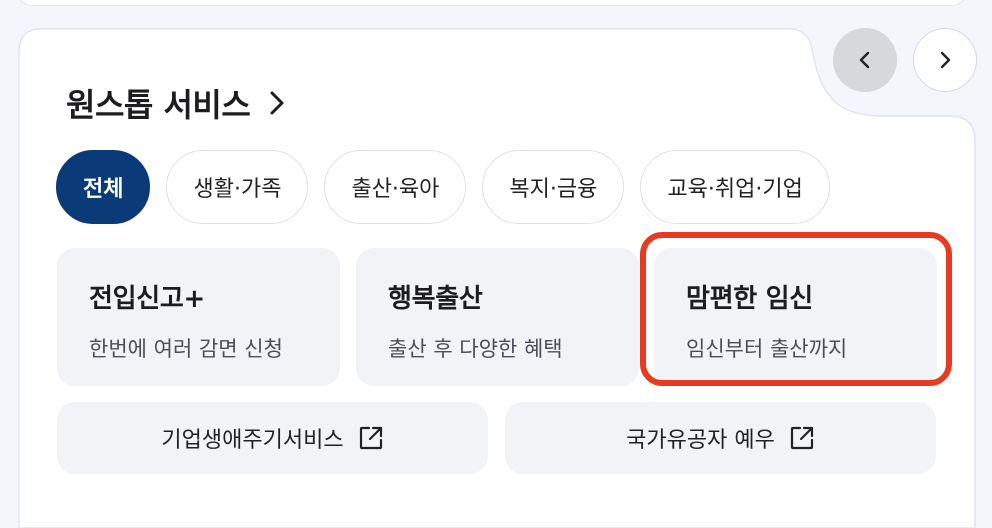  I want to click on service-description: 출산 후 다양한 혜택, so click(475, 349).